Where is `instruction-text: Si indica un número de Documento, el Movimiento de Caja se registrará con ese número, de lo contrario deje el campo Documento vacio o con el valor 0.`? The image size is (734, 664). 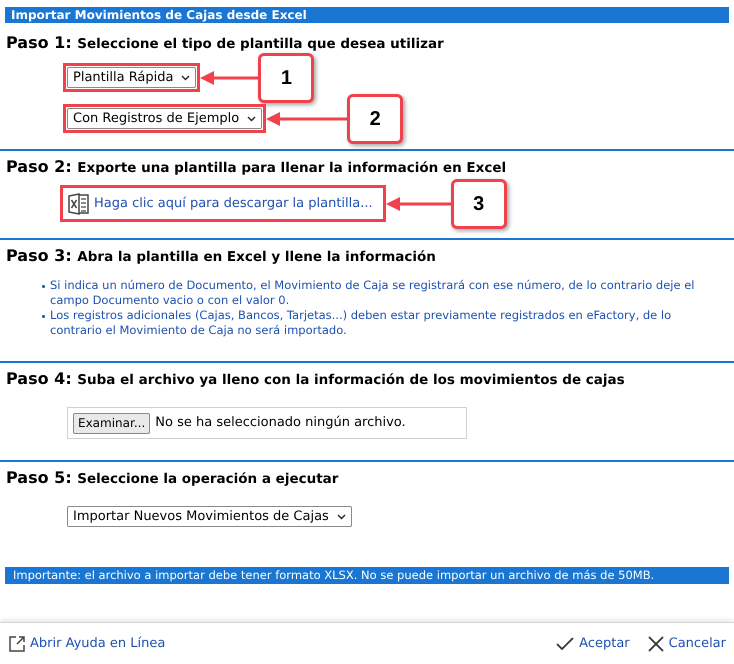
instruction-text: Si indica un número de Documento, el Movimiento de Caja se registrará con ese número, de lo contrario deje el campo Documento vacio o con el valor 0. is located at coordinates (373, 293).